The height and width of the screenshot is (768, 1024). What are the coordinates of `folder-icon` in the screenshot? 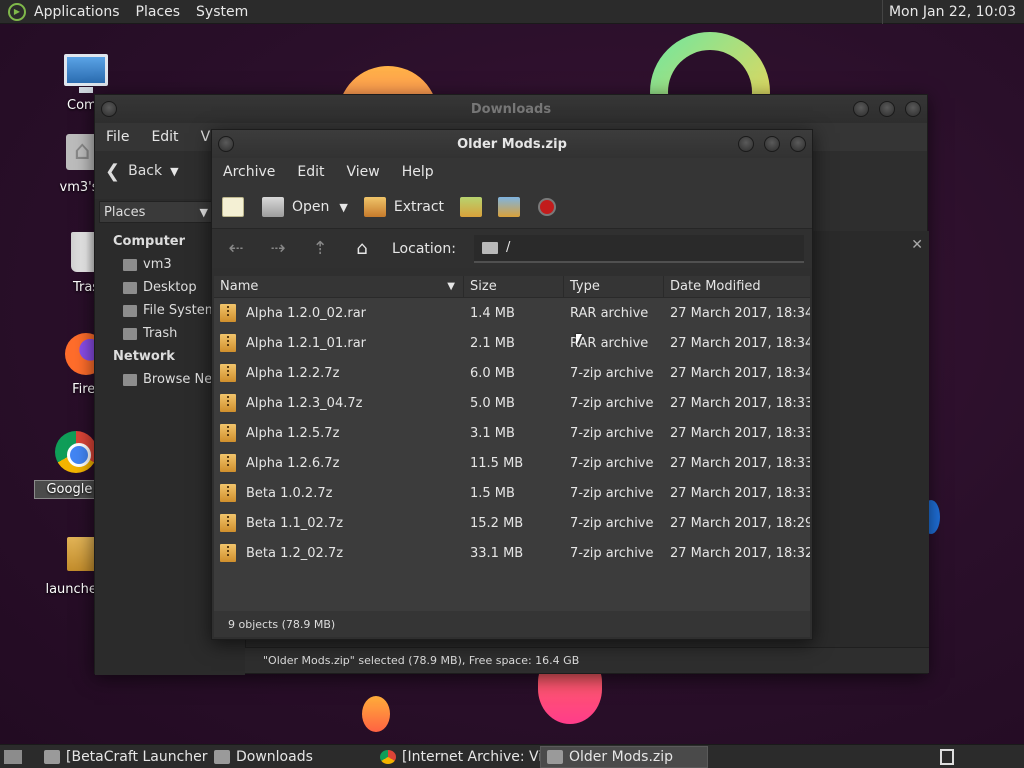 It's located at (222, 756).